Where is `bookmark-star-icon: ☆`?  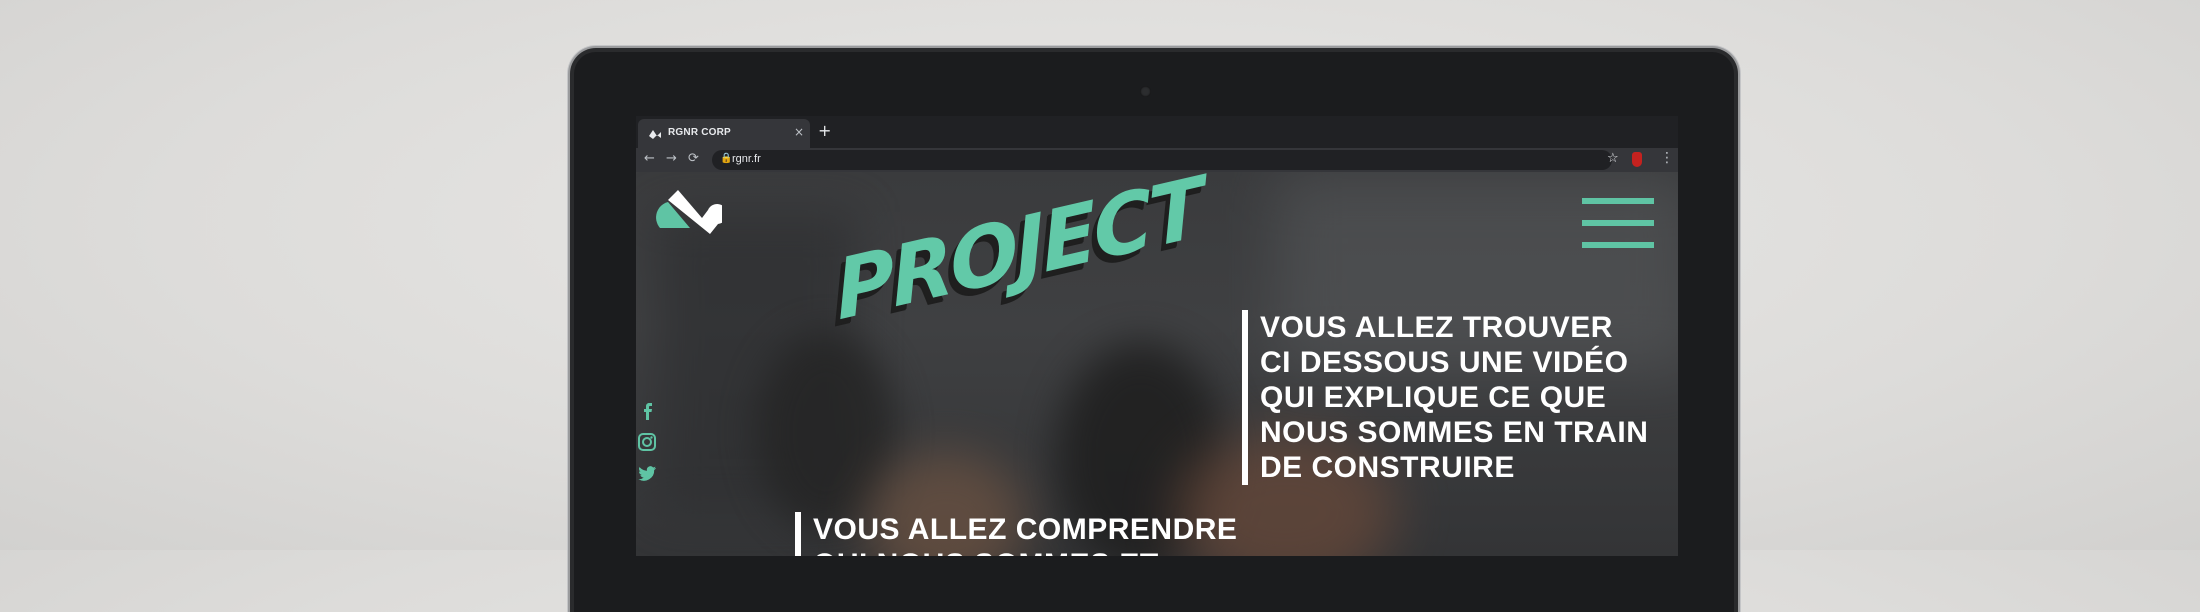
bookmark-star-icon: ☆ is located at coordinates (1613, 158).